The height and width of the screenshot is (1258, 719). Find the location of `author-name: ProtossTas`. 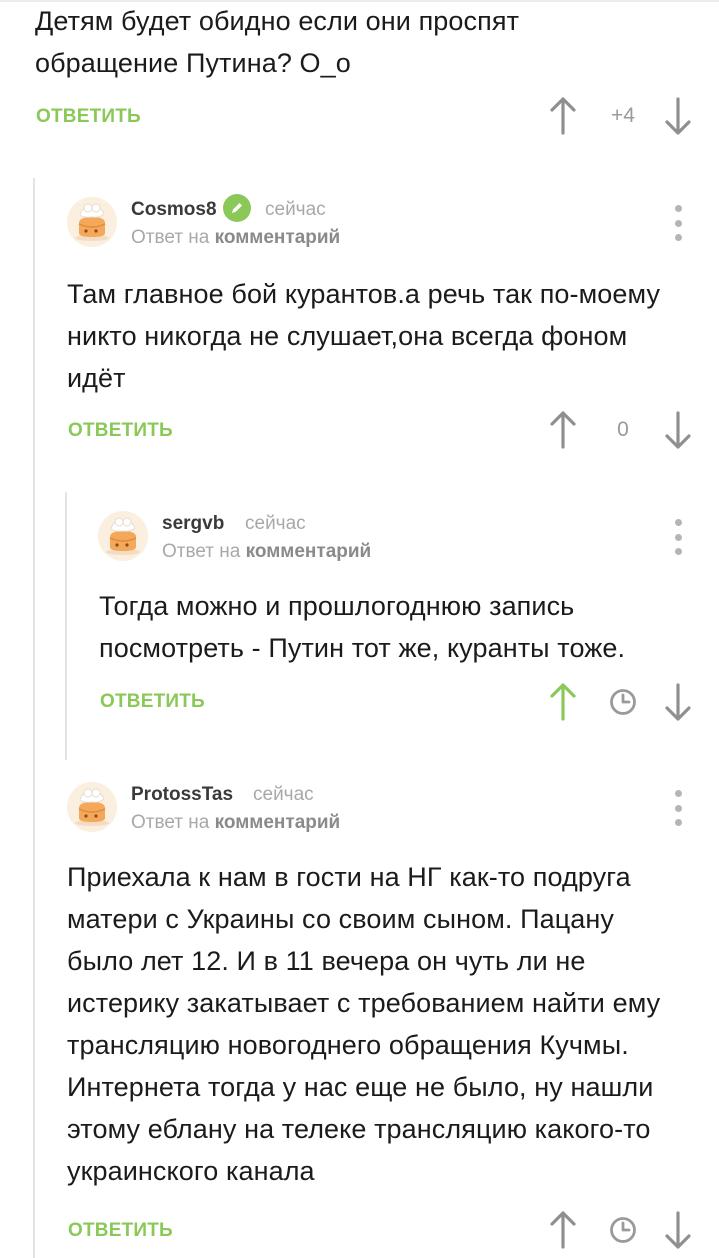

author-name: ProtossTas is located at coordinates (182, 795).